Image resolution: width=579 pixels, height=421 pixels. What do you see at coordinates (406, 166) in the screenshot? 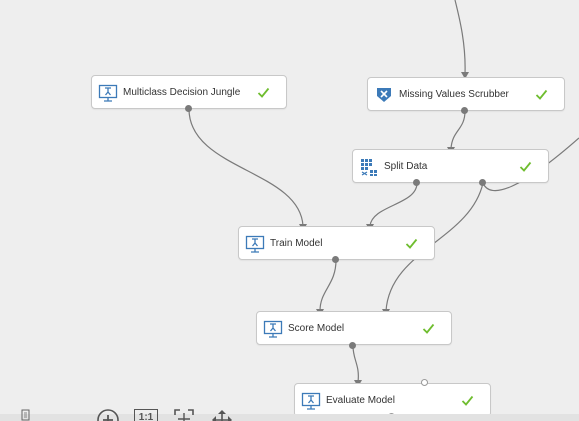
I see `module-label: Split Data` at bounding box center [406, 166].